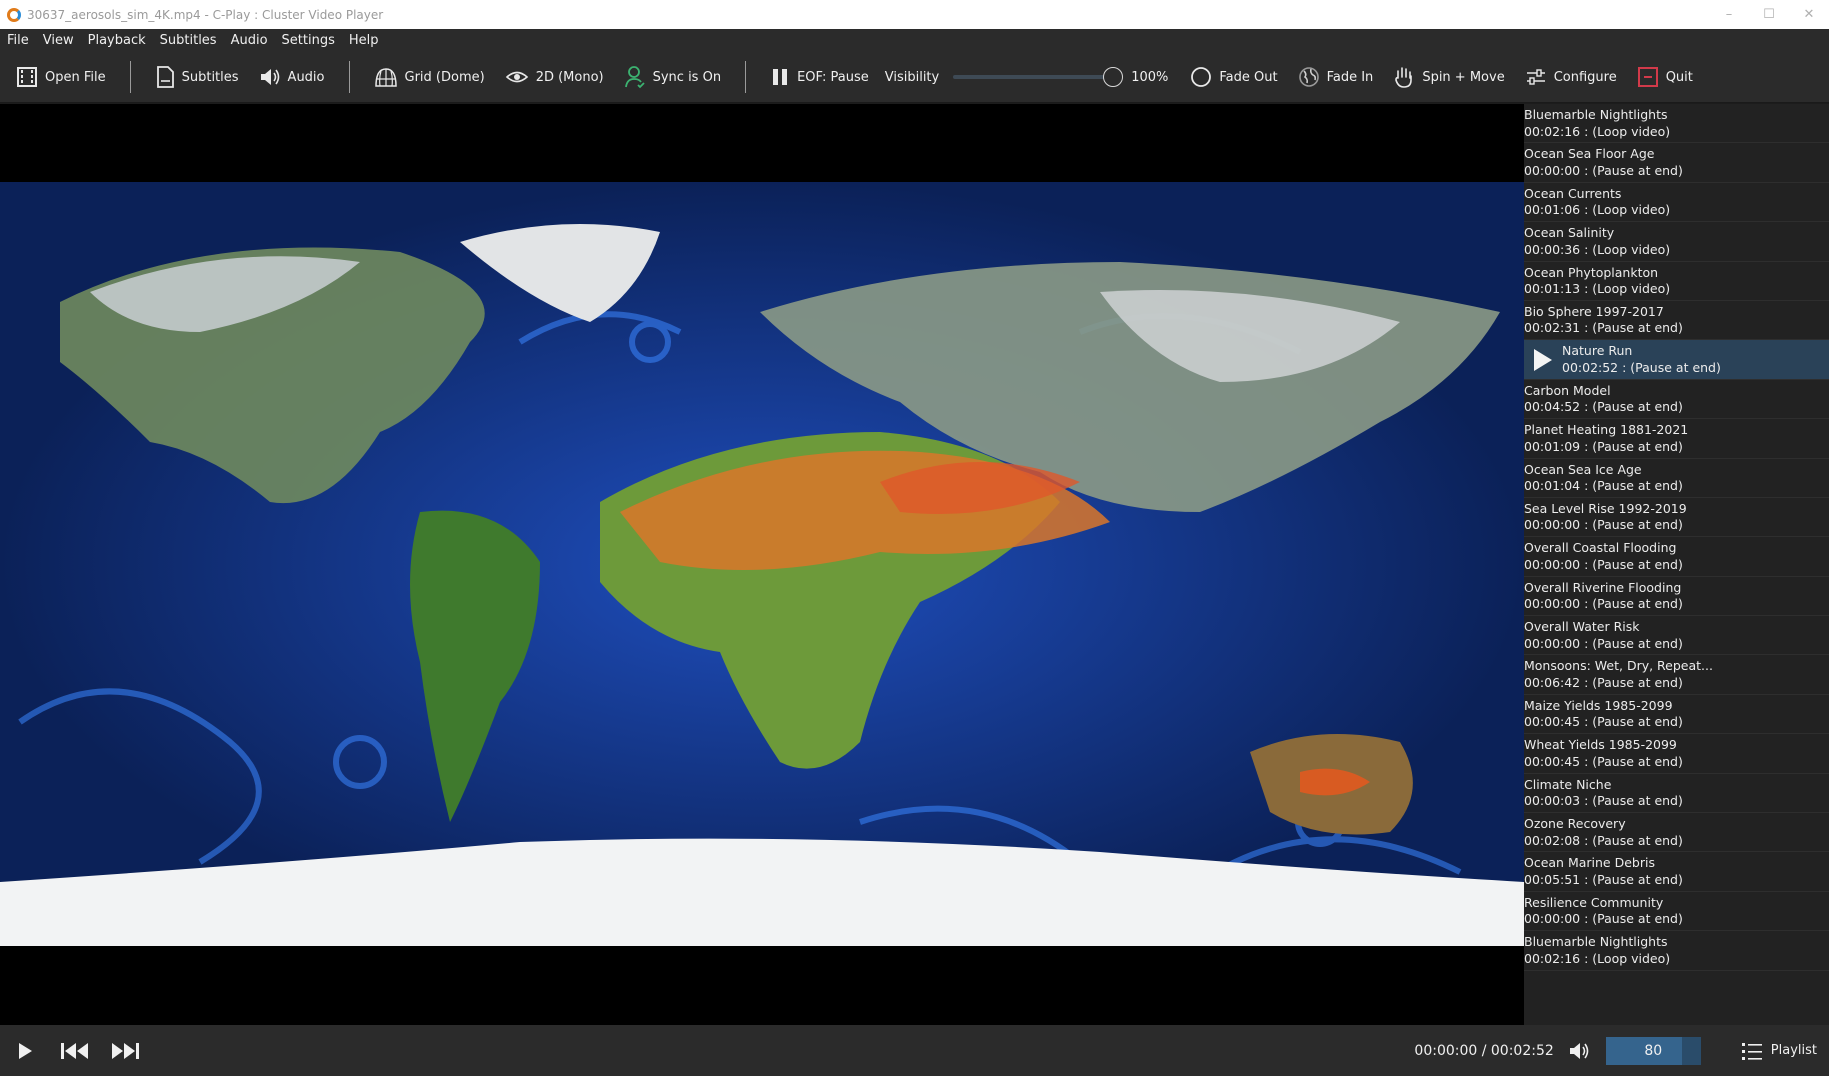  What do you see at coordinates (306, 77) in the screenshot?
I see `audio-label: Audio` at bounding box center [306, 77].